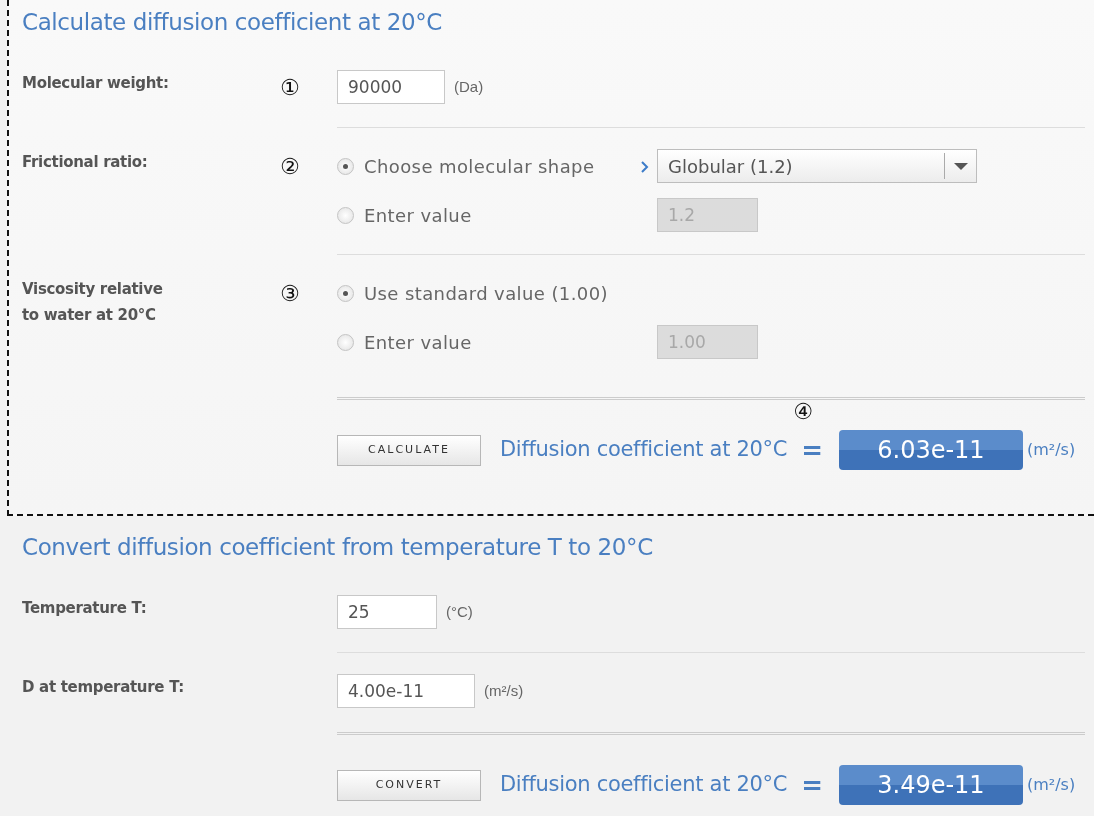 This screenshot has width=1094, height=816. What do you see at coordinates (290, 87) in the screenshot?
I see `step-number: ①` at bounding box center [290, 87].